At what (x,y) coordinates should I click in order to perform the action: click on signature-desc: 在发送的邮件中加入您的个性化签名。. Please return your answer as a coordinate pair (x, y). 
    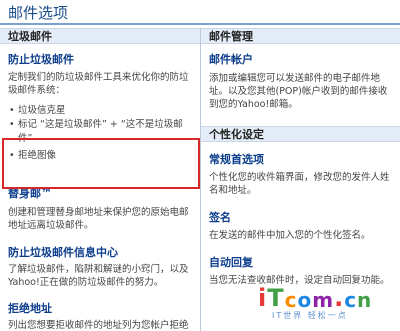
    Looking at the image, I should click on (290, 235).